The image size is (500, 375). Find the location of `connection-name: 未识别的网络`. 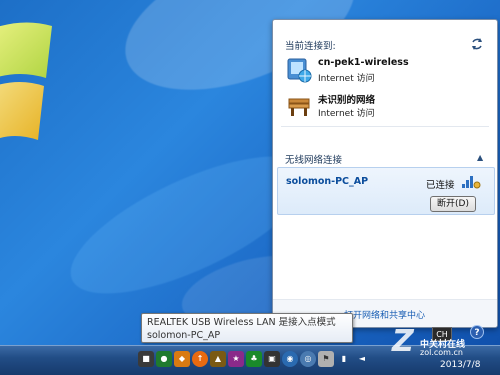

connection-name: 未识别的网络 is located at coordinates (347, 100).